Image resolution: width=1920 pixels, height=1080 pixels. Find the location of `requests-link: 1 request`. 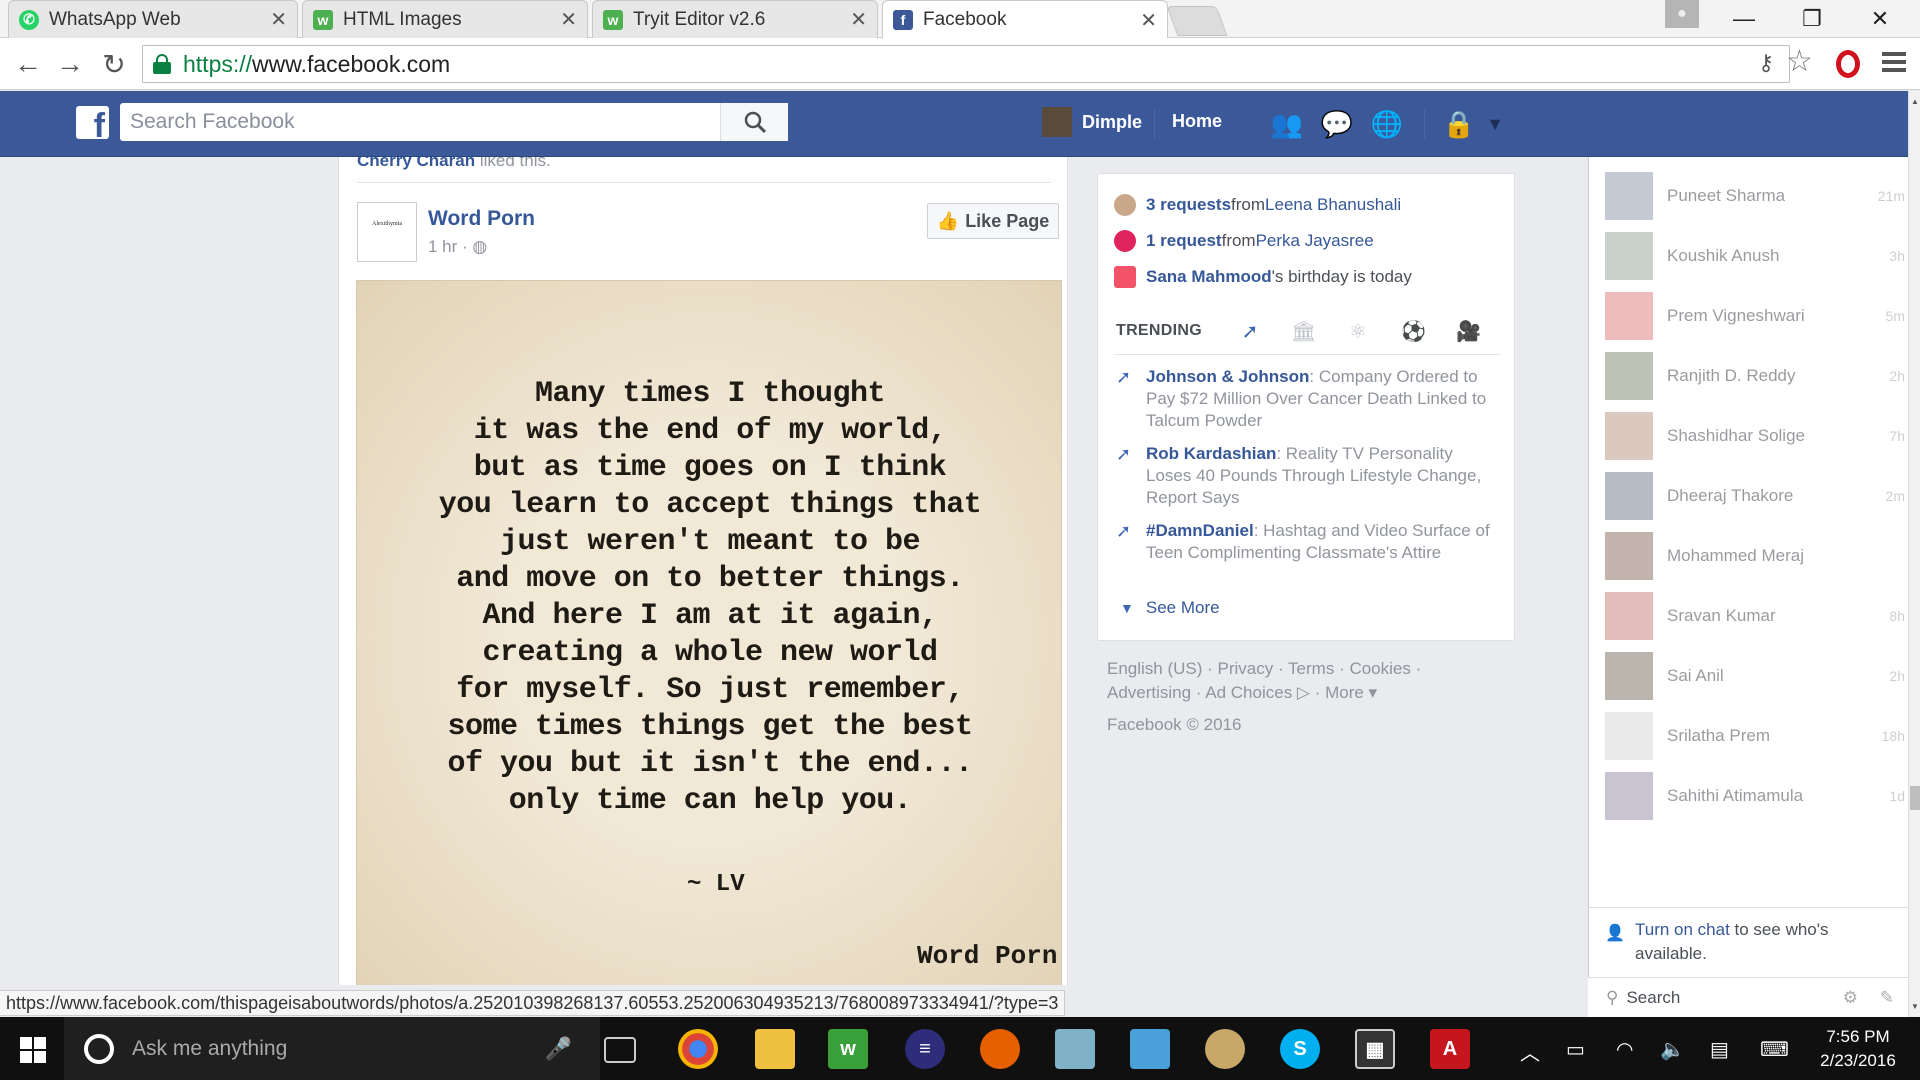

requests-link: 1 request is located at coordinates (1184, 241).